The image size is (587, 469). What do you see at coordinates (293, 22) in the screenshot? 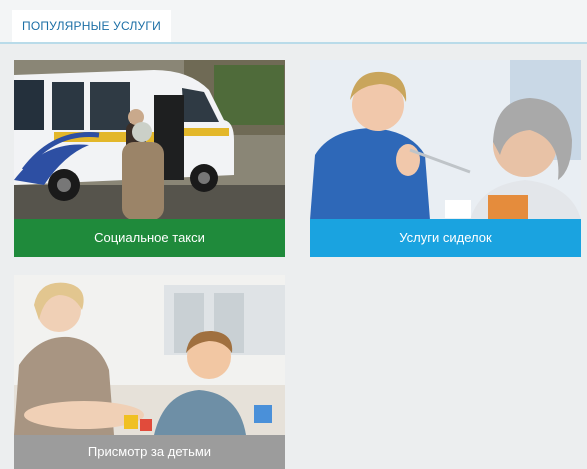
I see `section-header: ПОПУЛЯРНЫЕ УСЛУГИ` at bounding box center [293, 22].